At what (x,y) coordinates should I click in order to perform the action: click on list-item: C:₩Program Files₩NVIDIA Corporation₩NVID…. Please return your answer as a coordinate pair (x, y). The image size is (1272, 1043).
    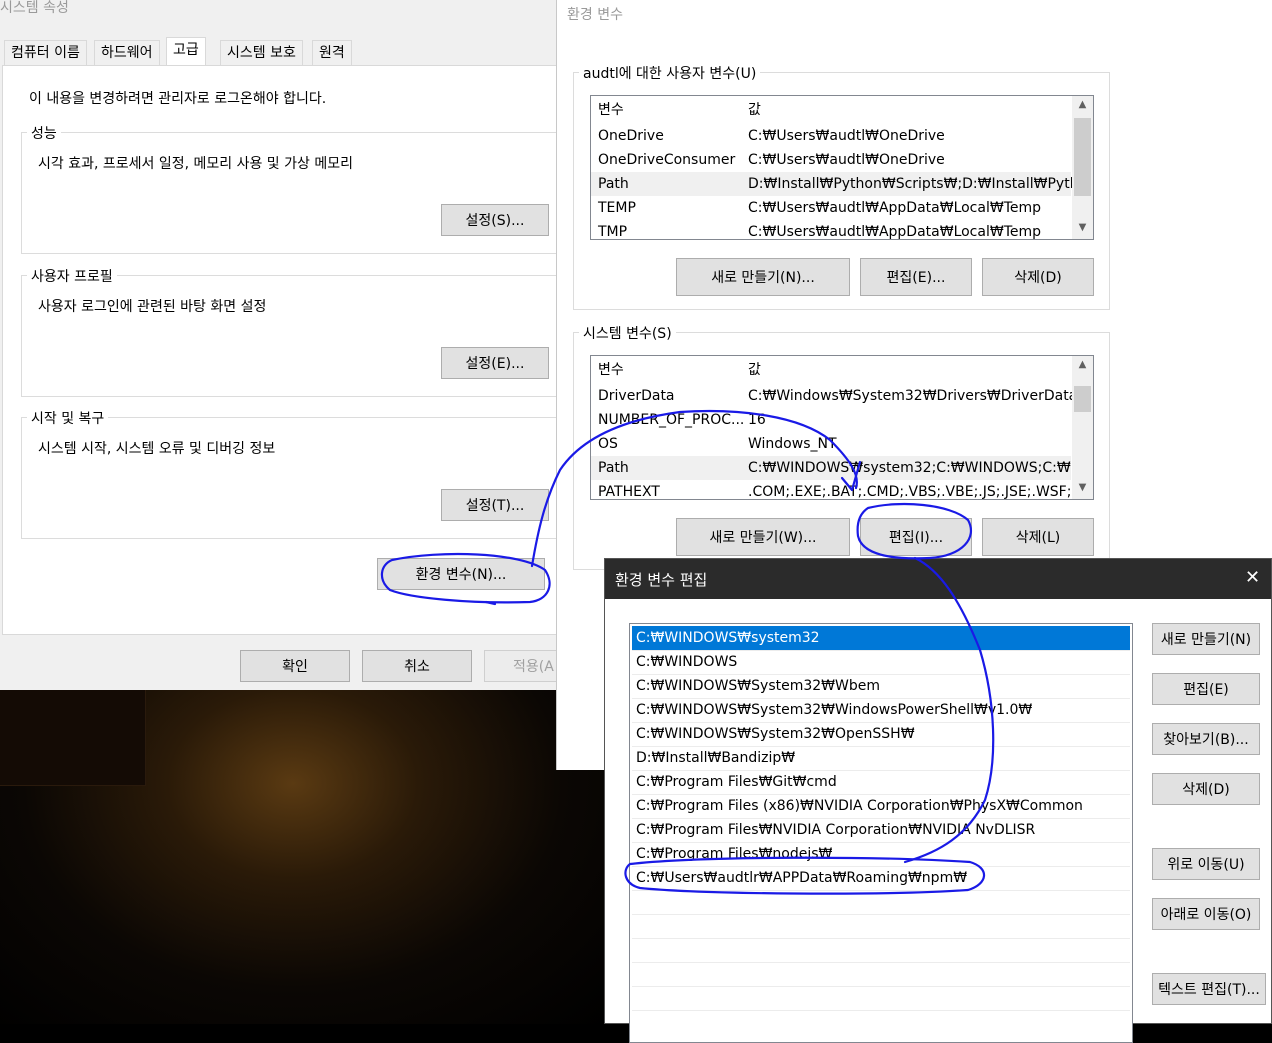
    Looking at the image, I should click on (881, 830).